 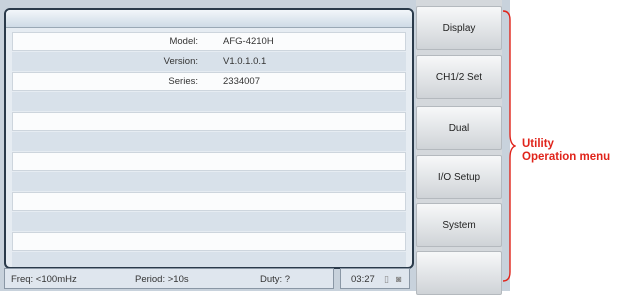 What do you see at coordinates (183, 81) in the screenshot?
I see `series-label: Series:` at bounding box center [183, 81].